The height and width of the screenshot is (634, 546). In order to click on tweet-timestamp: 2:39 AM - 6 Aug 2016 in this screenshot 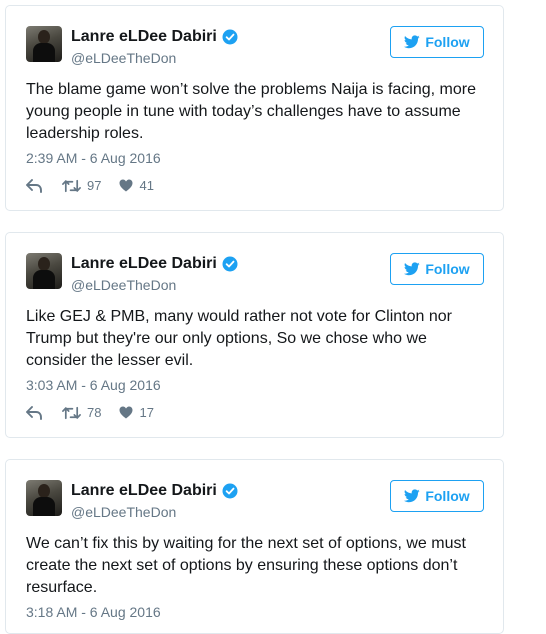, I will do `click(93, 158)`.